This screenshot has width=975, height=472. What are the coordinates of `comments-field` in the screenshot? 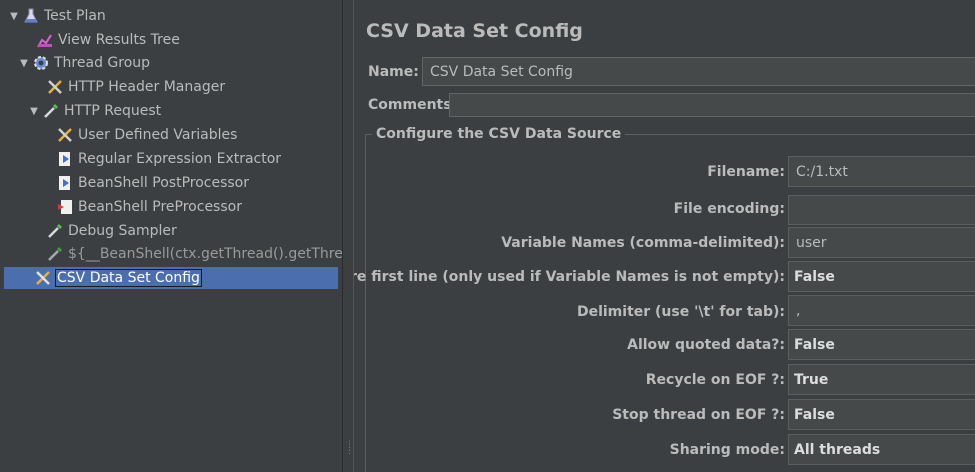 It's located at (712, 105).